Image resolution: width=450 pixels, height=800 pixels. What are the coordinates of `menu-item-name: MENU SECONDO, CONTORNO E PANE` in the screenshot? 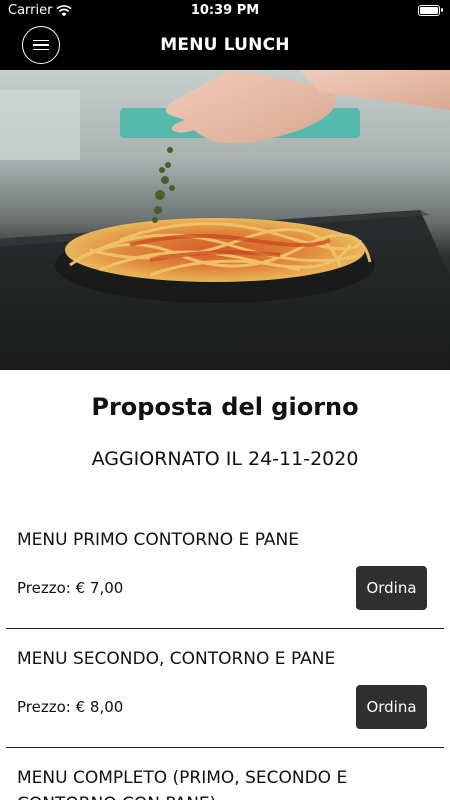 It's located at (176, 659).